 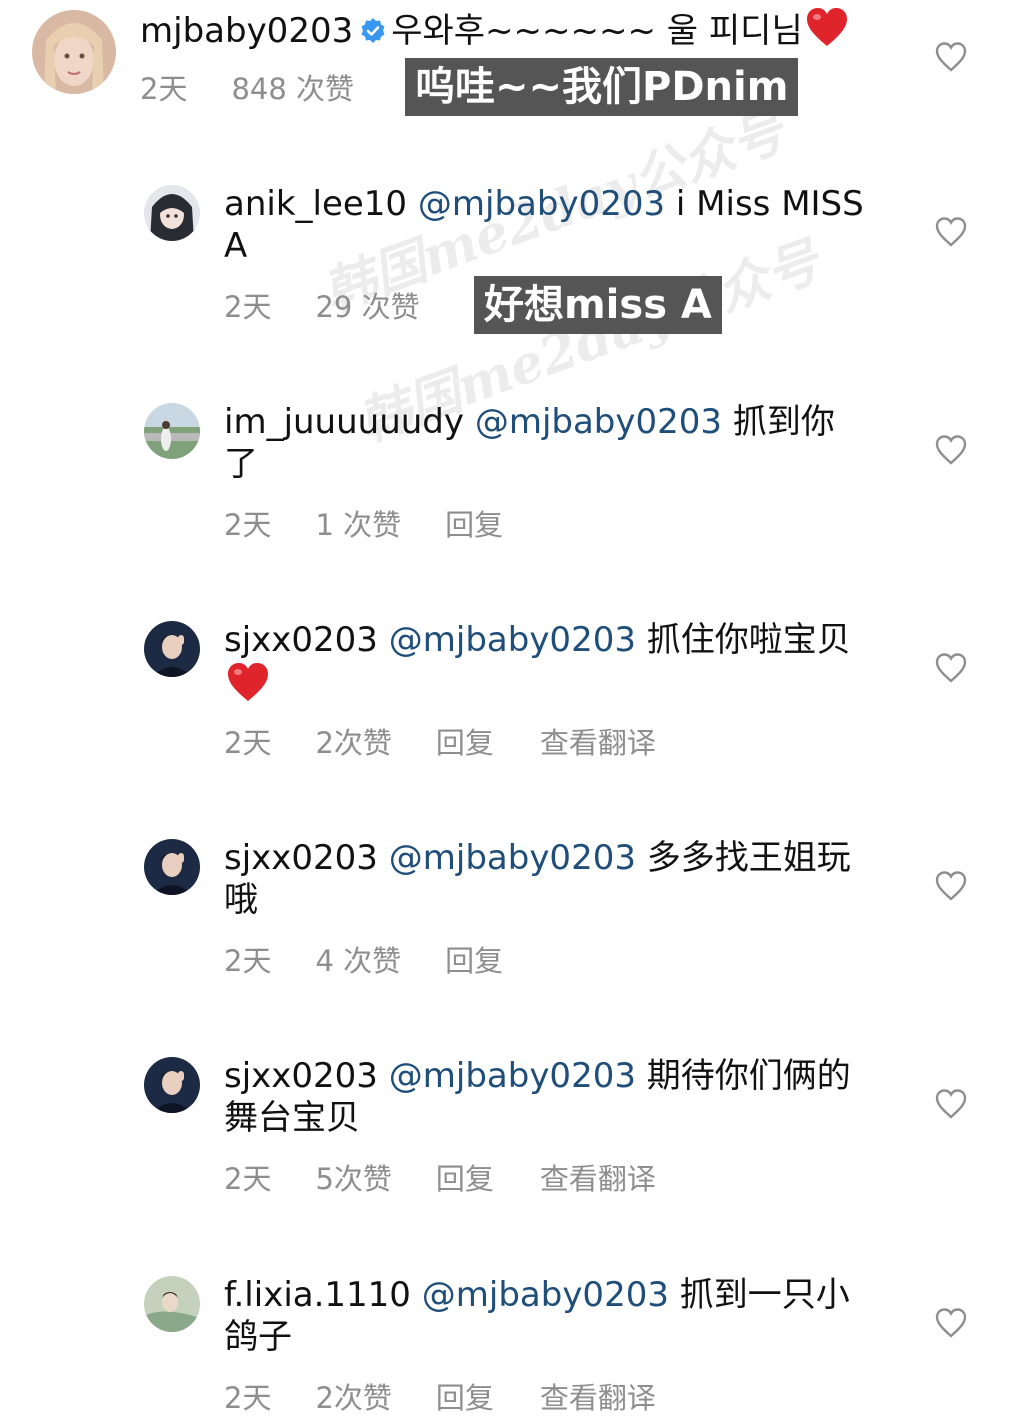 What do you see at coordinates (367, 307) in the screenshot?
I see `comment-likes-count: 29 次赞` at bounding box center [367, 307].